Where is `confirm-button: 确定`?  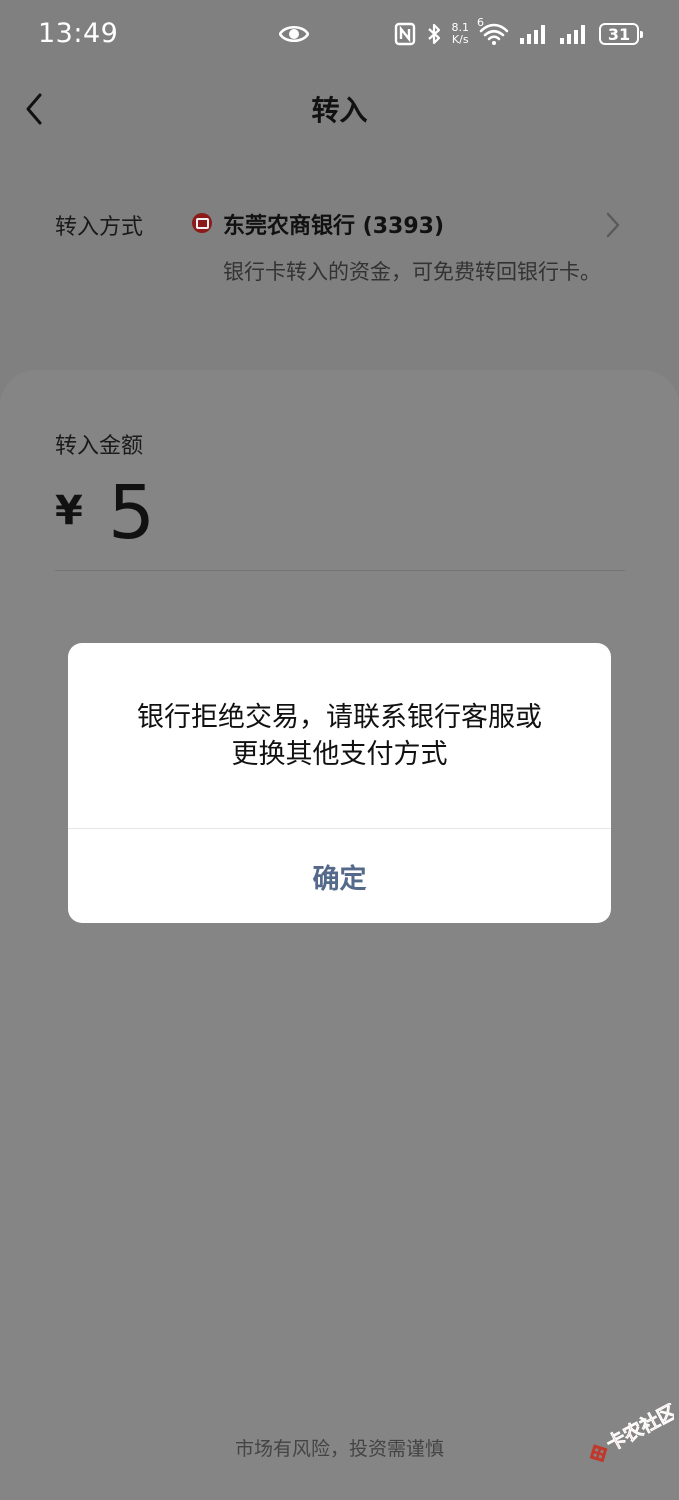 confirm-button: 确定 is located at coordinates (339, 876).